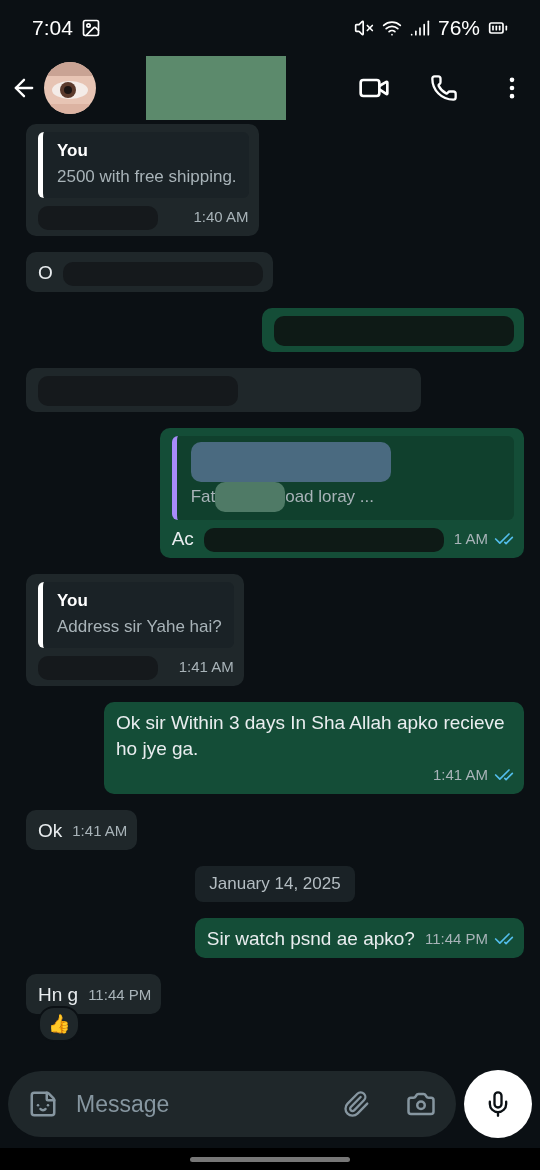 The image size is (540, 1170). What do you see at coordinates (470, 539) in the screenshot?
I see `message-time: 1 AM` at bounding box center [470, 539].